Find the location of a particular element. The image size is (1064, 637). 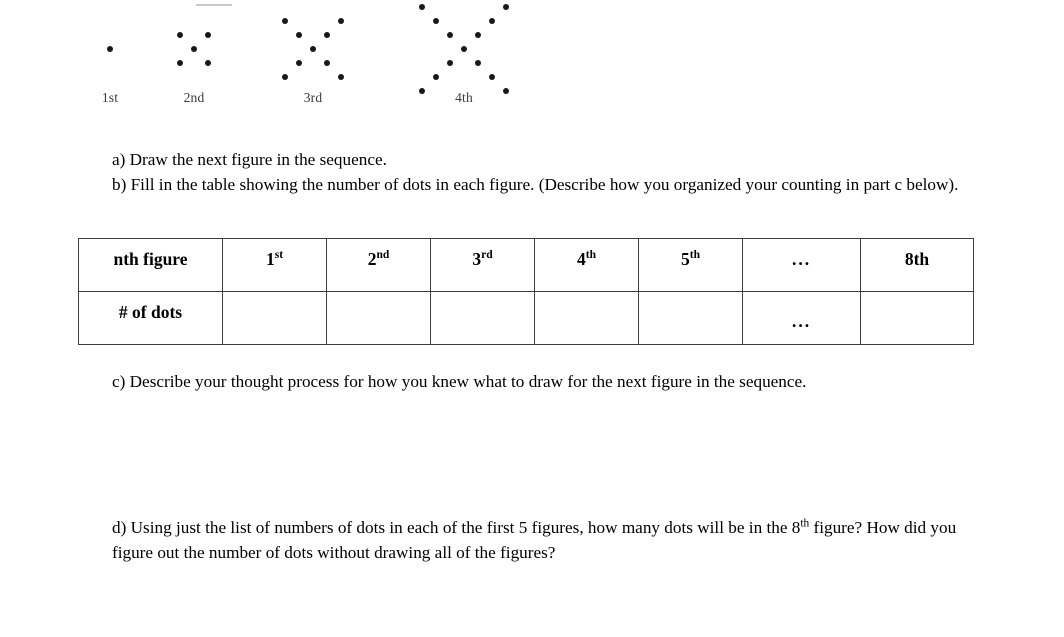

figure-label-2nd: 2nd is located at coordinates (194, 97).